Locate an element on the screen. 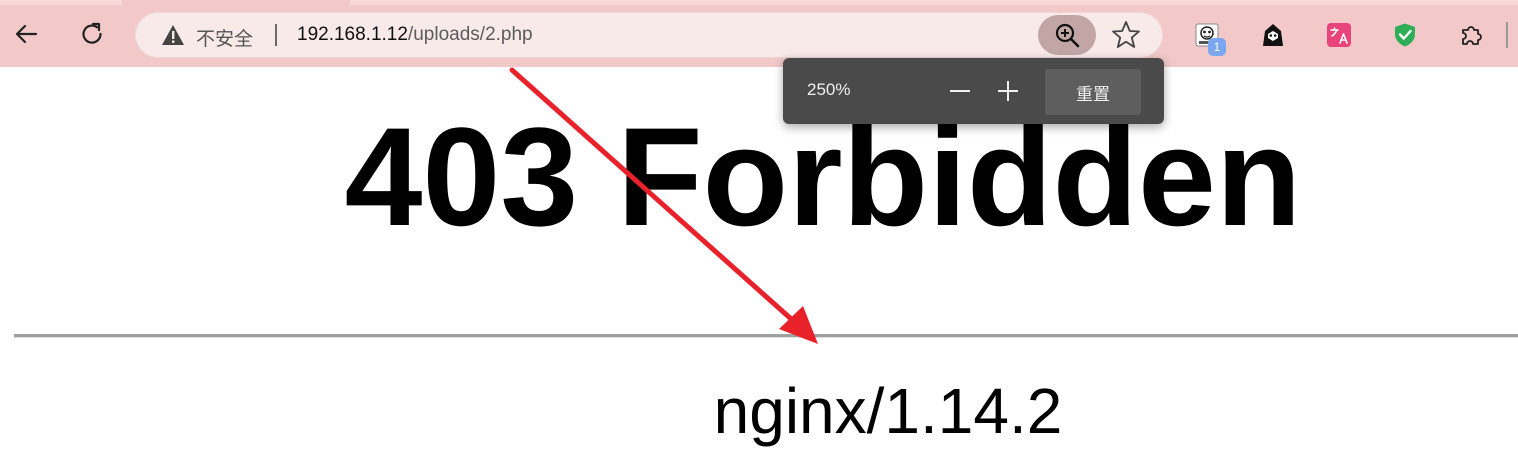  annotation-arrow-head is located at coordinates (798, 325).